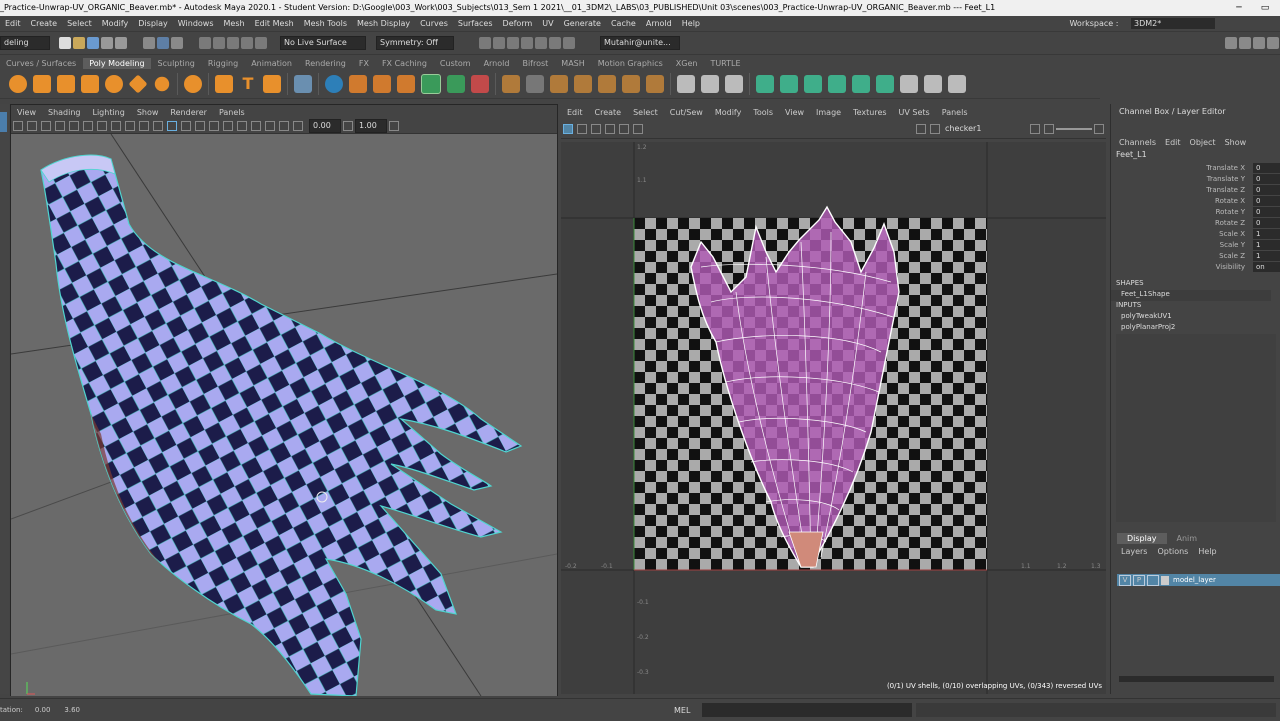  I want to click on attr-value-field: on, so click(1266, 267).